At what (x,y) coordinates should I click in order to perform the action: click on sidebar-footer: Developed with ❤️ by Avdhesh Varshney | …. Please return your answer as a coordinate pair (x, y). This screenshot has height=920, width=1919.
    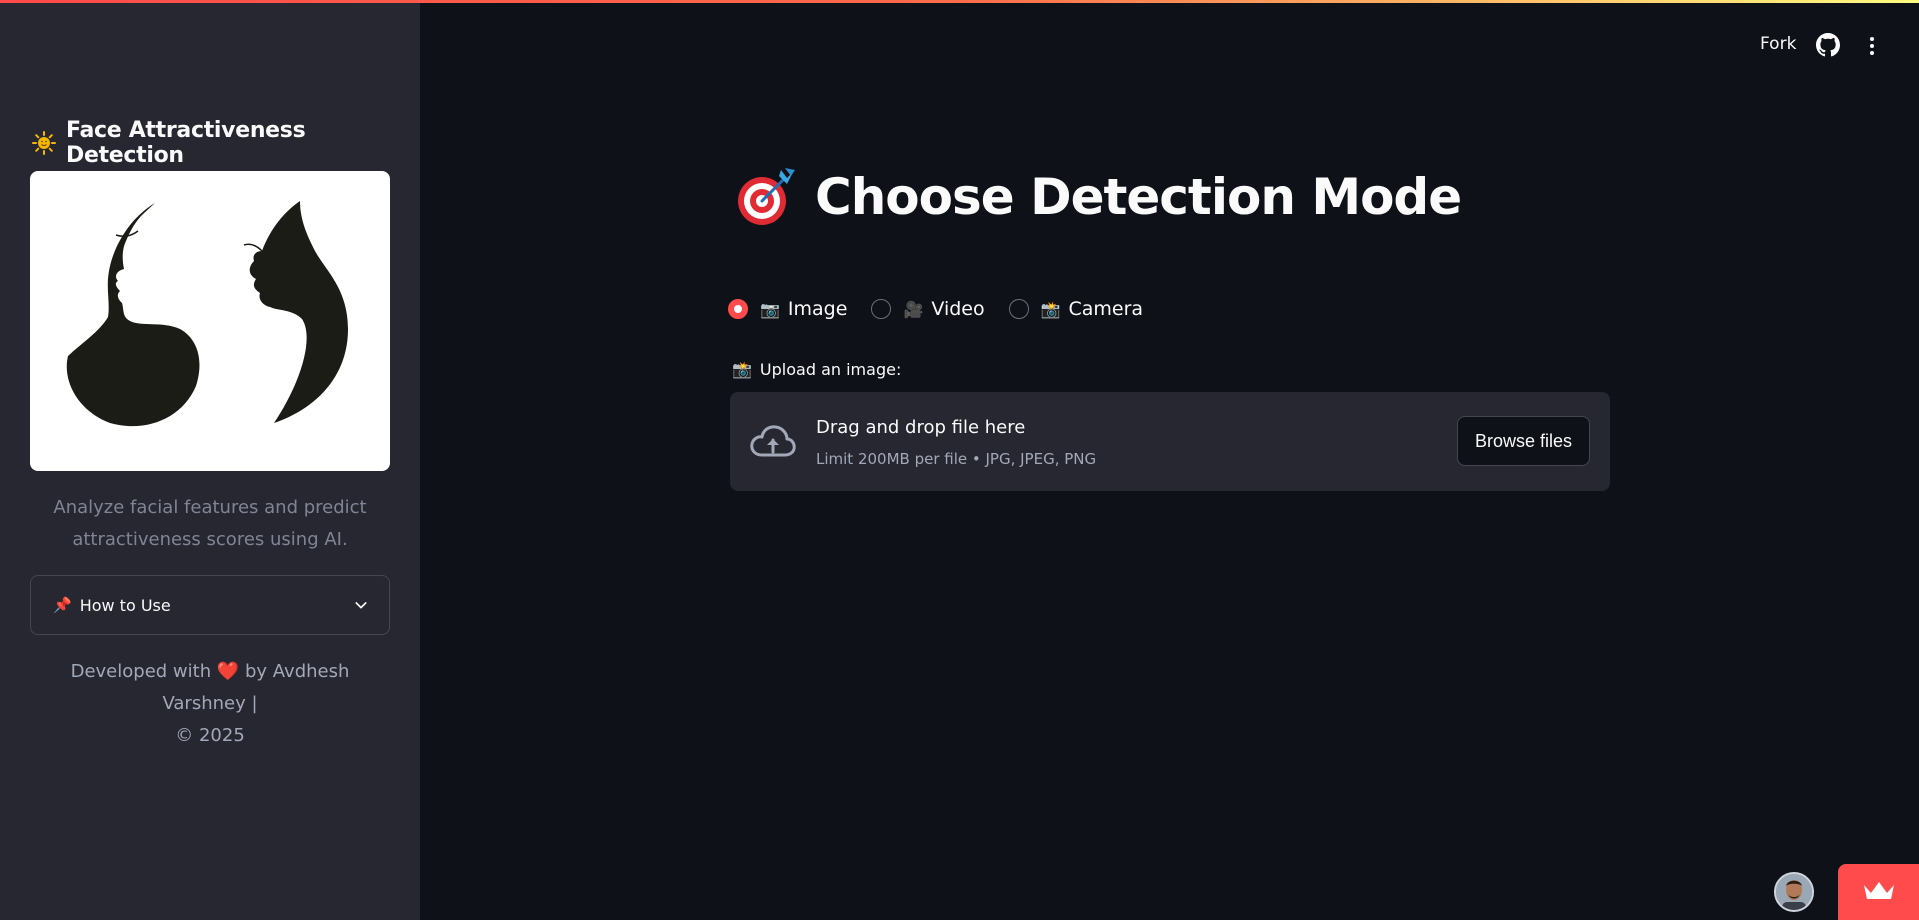
    Looking at the image, I should click on (210, 704).